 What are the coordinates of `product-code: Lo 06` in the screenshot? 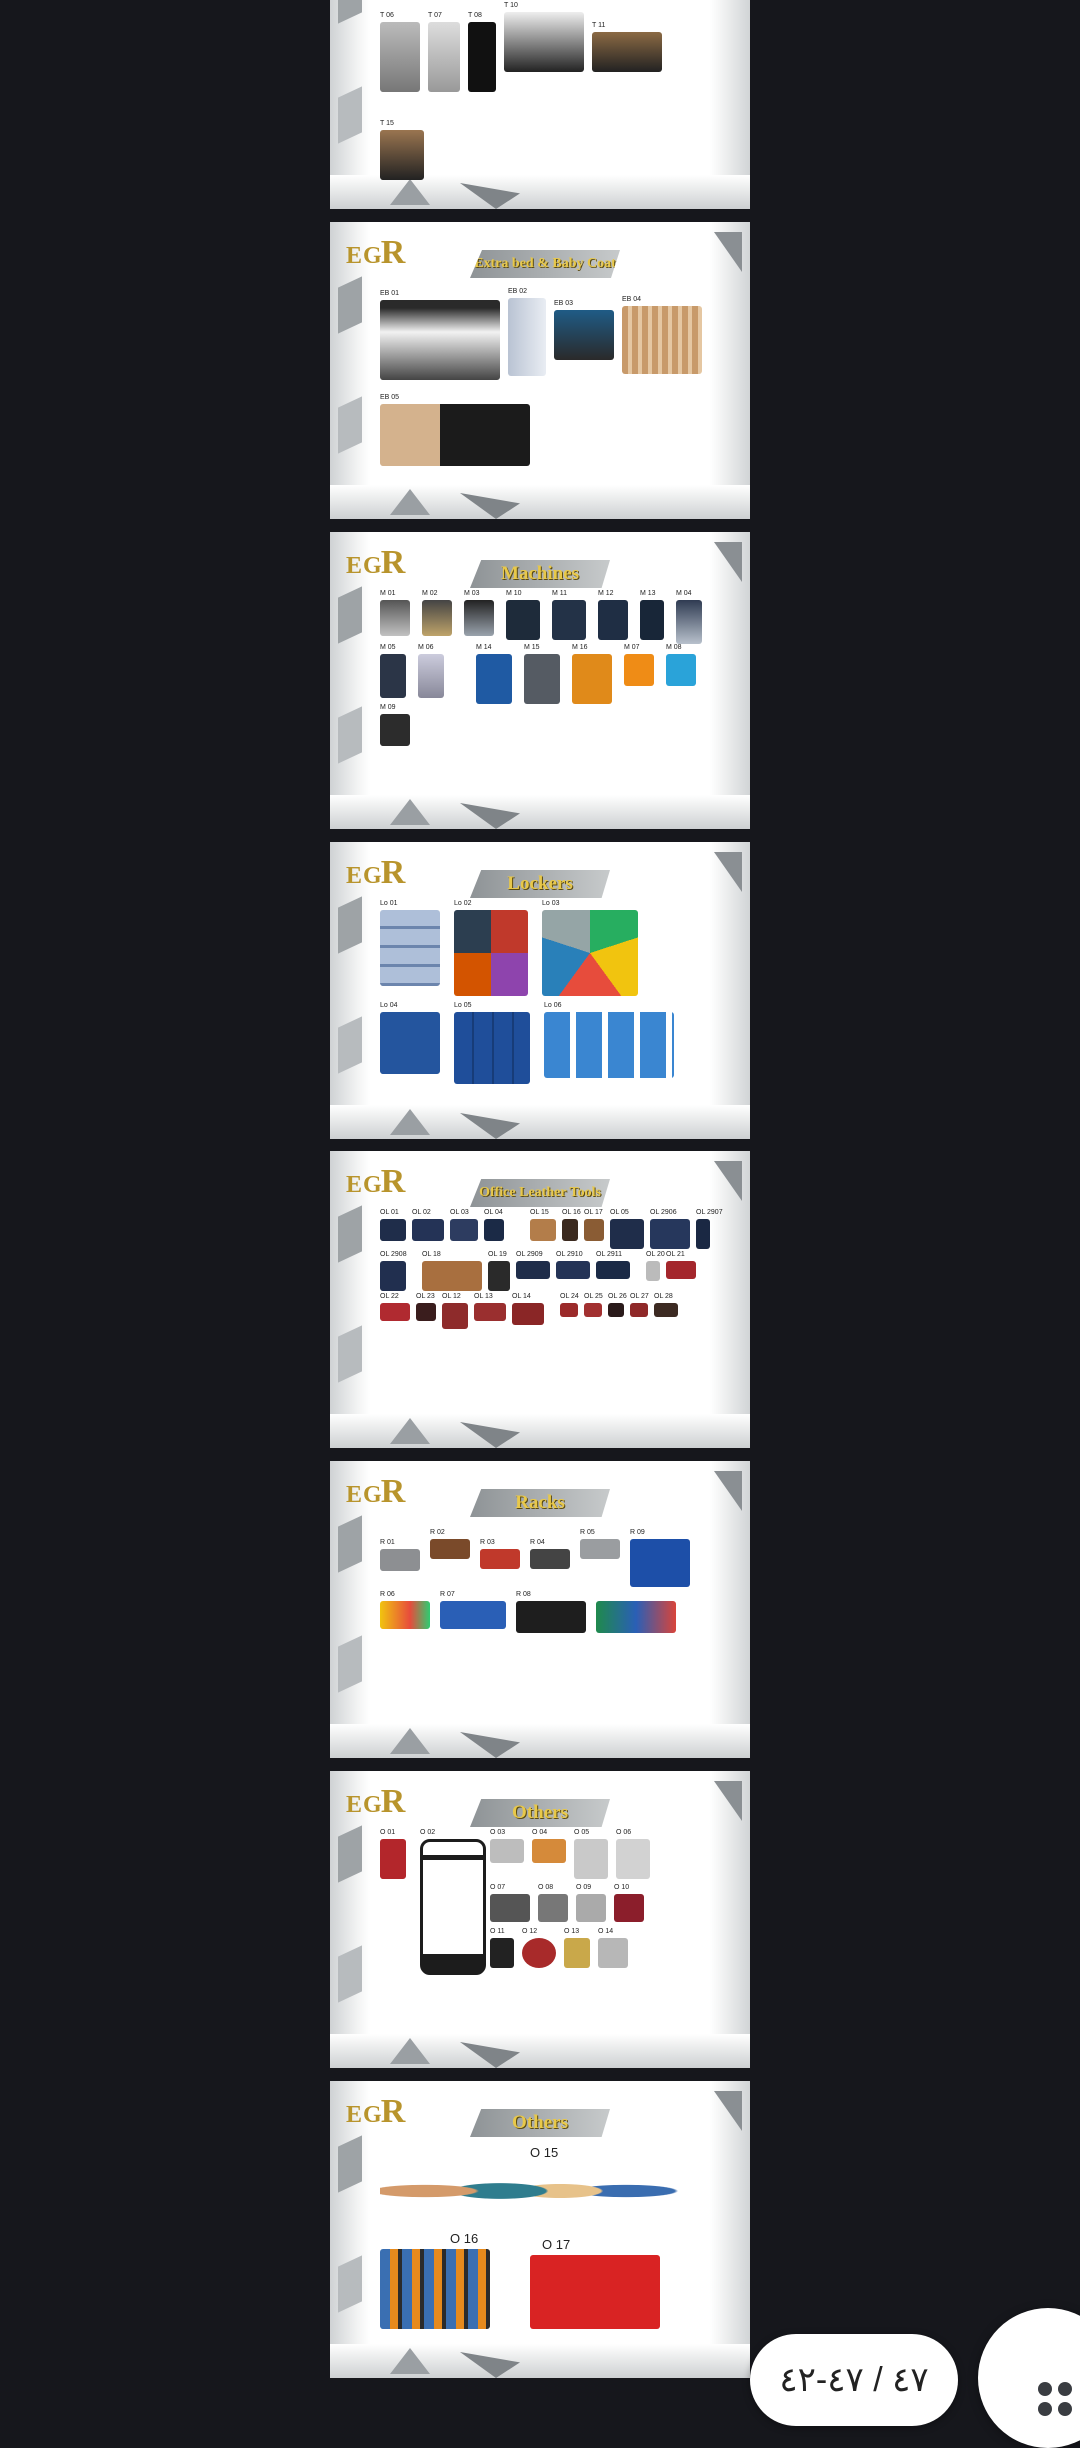 It's located at (553, 1005).